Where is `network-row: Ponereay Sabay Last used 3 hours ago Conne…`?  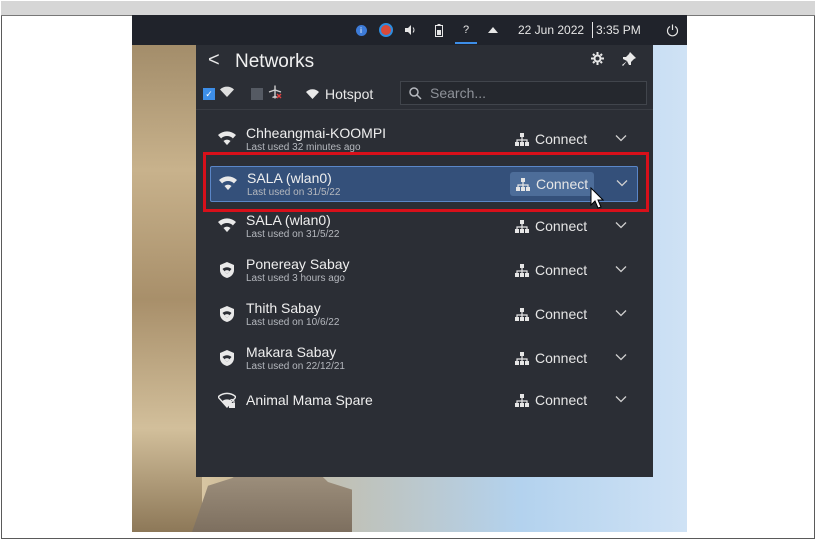
network-row: Ponereay Sabay Last used 3 hours ago Conne… is located at coordinates (424, 271).